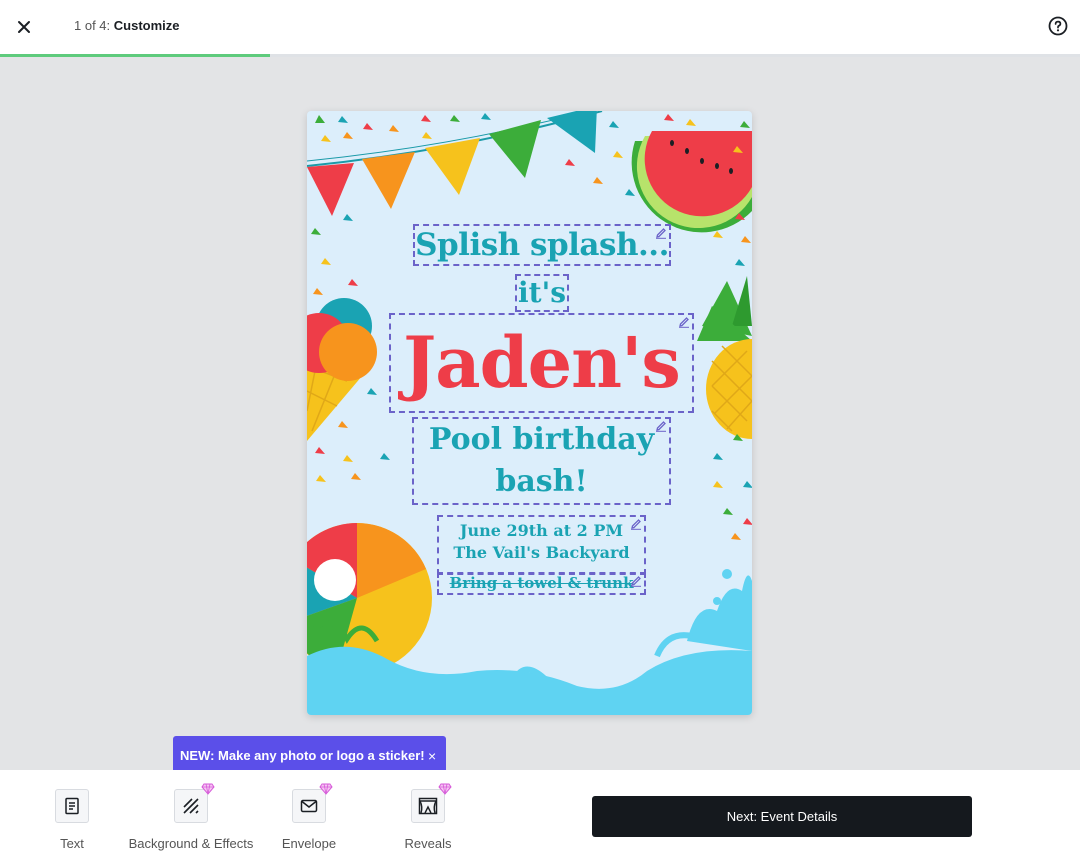 This screenshot has width=1080, height=864. What do you see at coordinates (146, 25) in the screenshot?
I see `step-title: Customize` at bounding box center [146, 25].